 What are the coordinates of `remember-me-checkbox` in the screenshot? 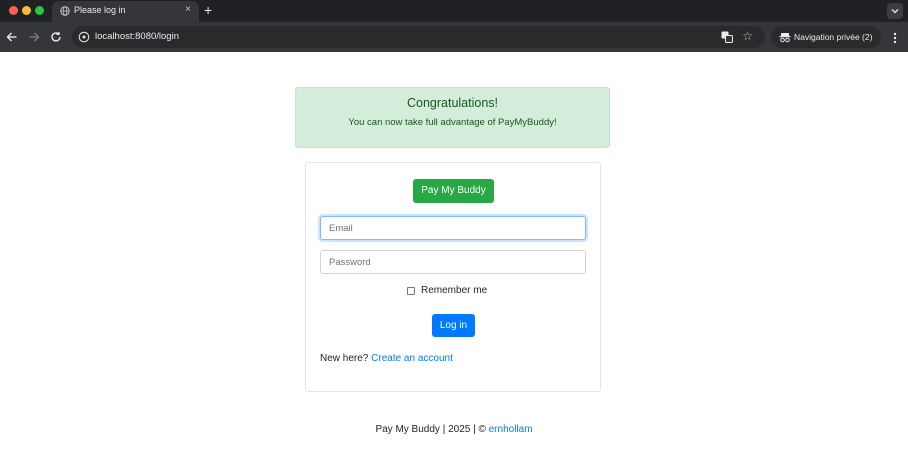 It's located at (411, 291).